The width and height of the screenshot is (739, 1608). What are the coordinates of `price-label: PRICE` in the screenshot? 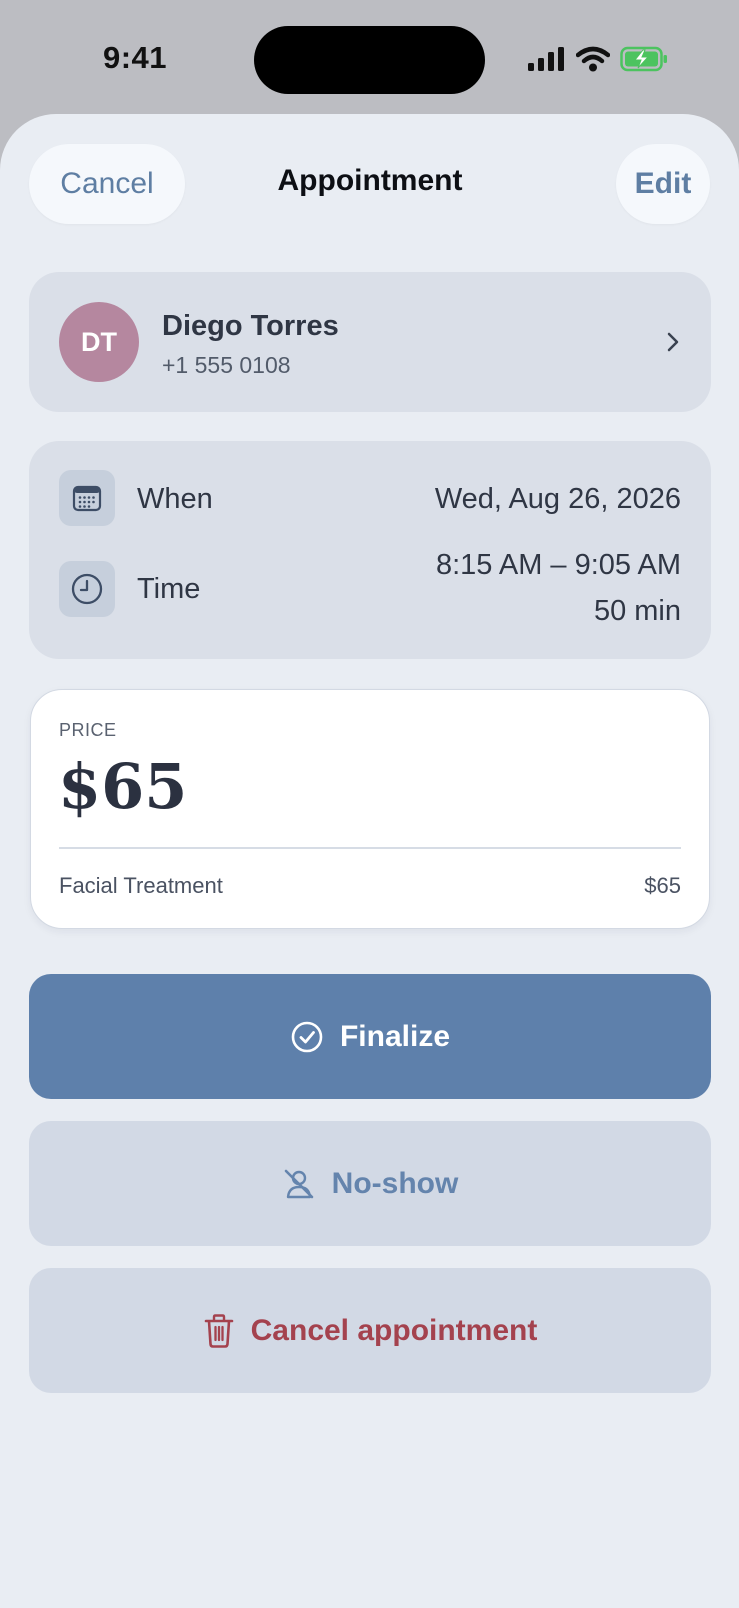 It's located at (88, 730).